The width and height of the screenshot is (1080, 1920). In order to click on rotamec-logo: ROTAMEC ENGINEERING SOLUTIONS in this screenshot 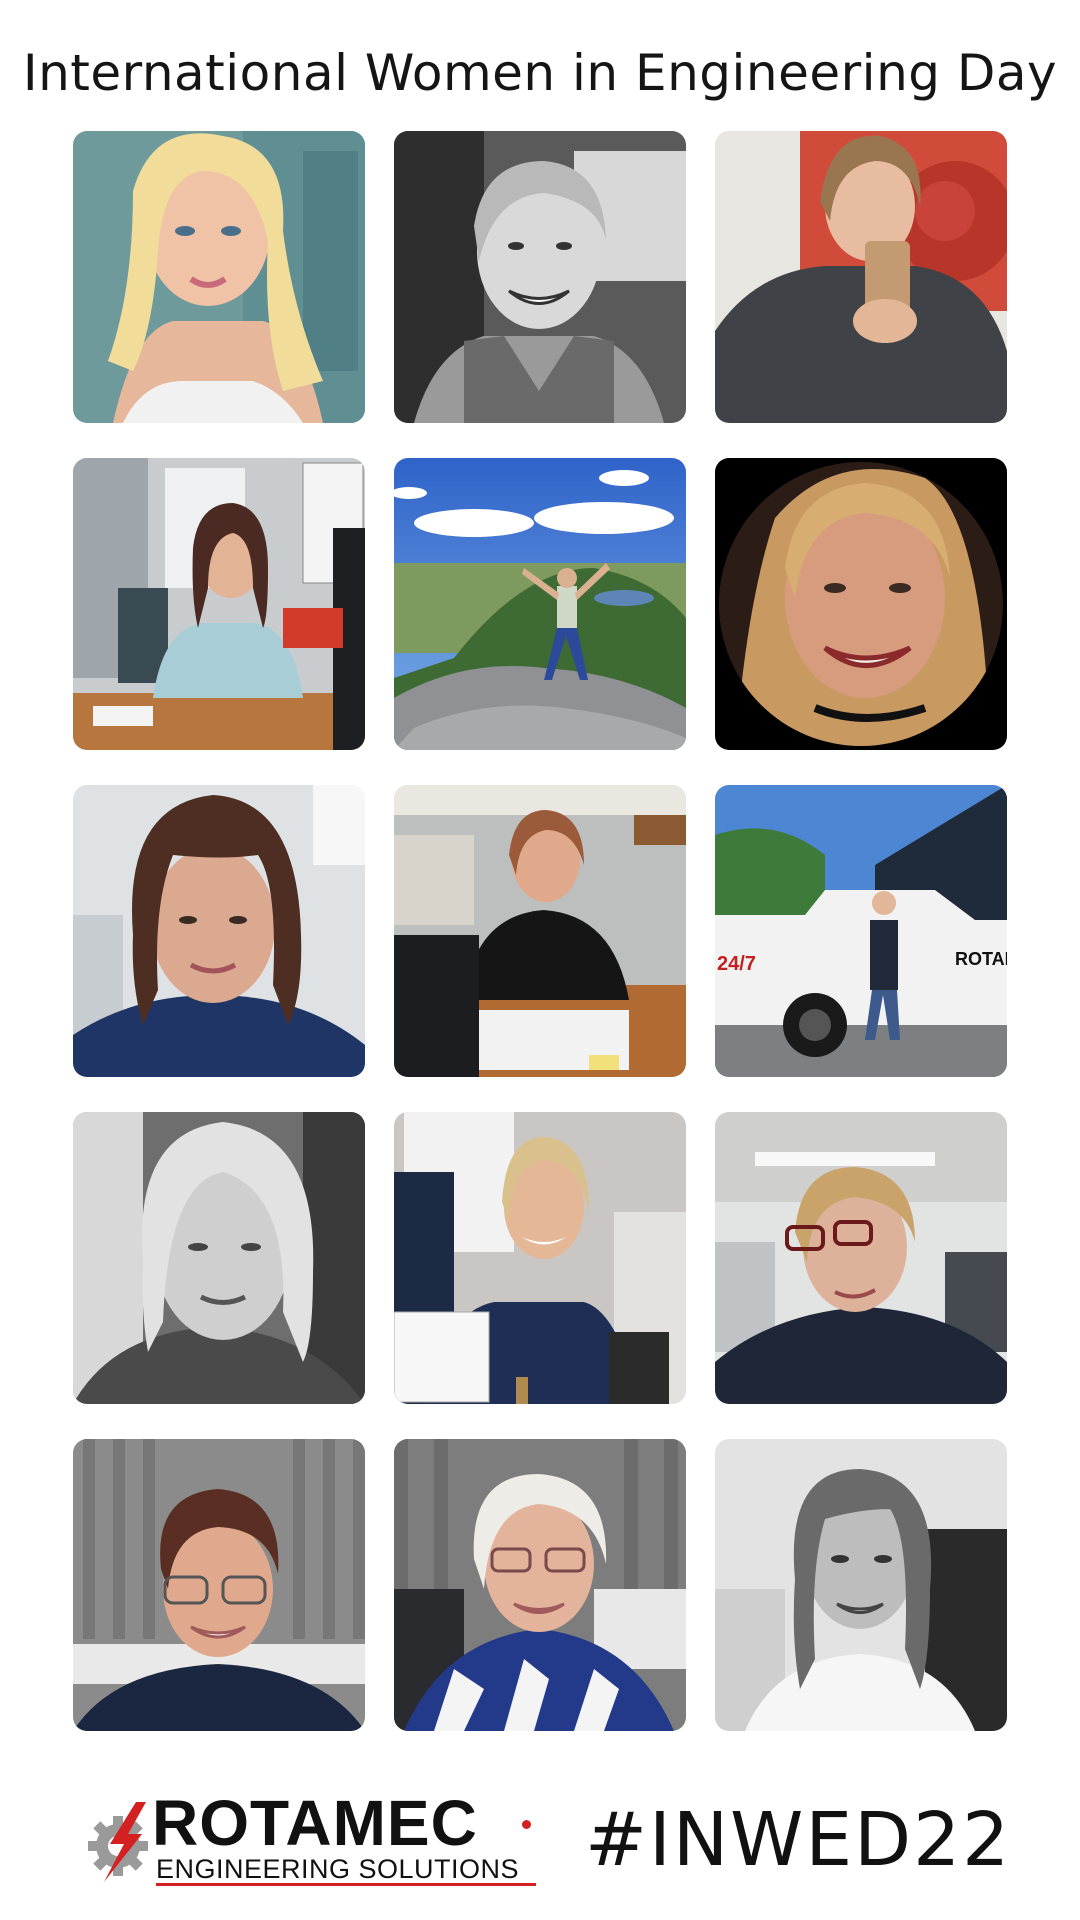, I will do `click(310, 1840)`.